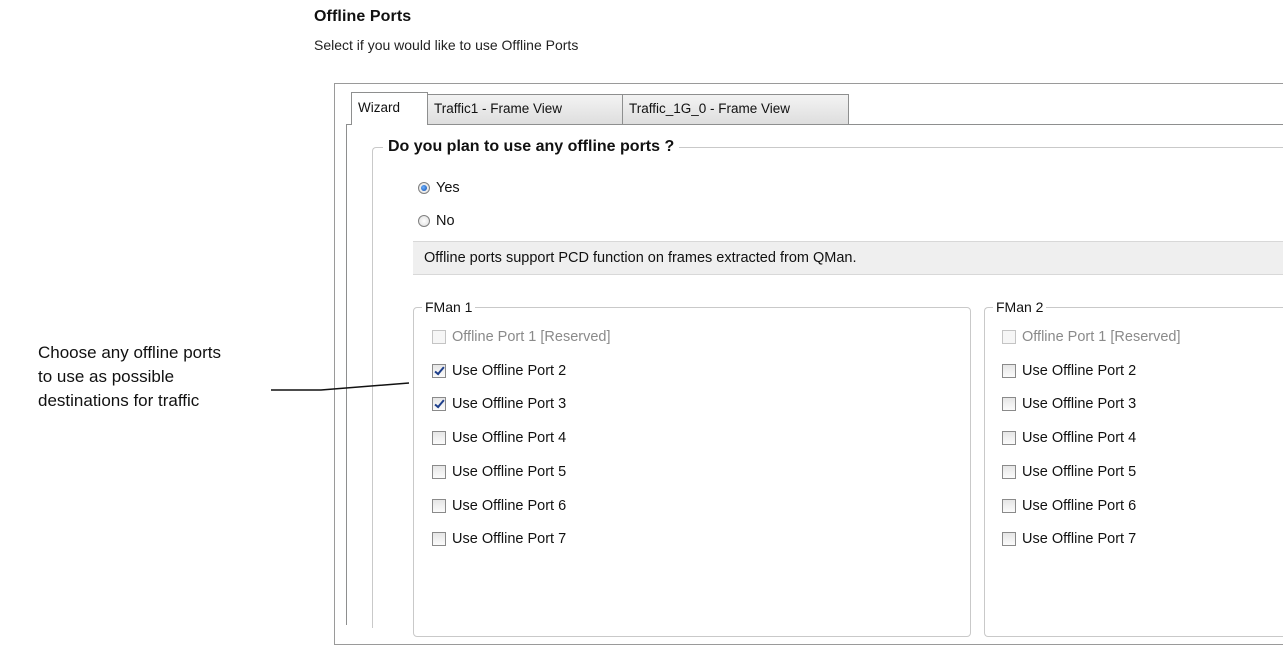 The height and width of the screenshot is (645, 1283). What do you see at coordinates (509, 404) in the screenshot?
I see `fman1-port-3-label: Use Offline Port 3` at bounding box center [509, 404].